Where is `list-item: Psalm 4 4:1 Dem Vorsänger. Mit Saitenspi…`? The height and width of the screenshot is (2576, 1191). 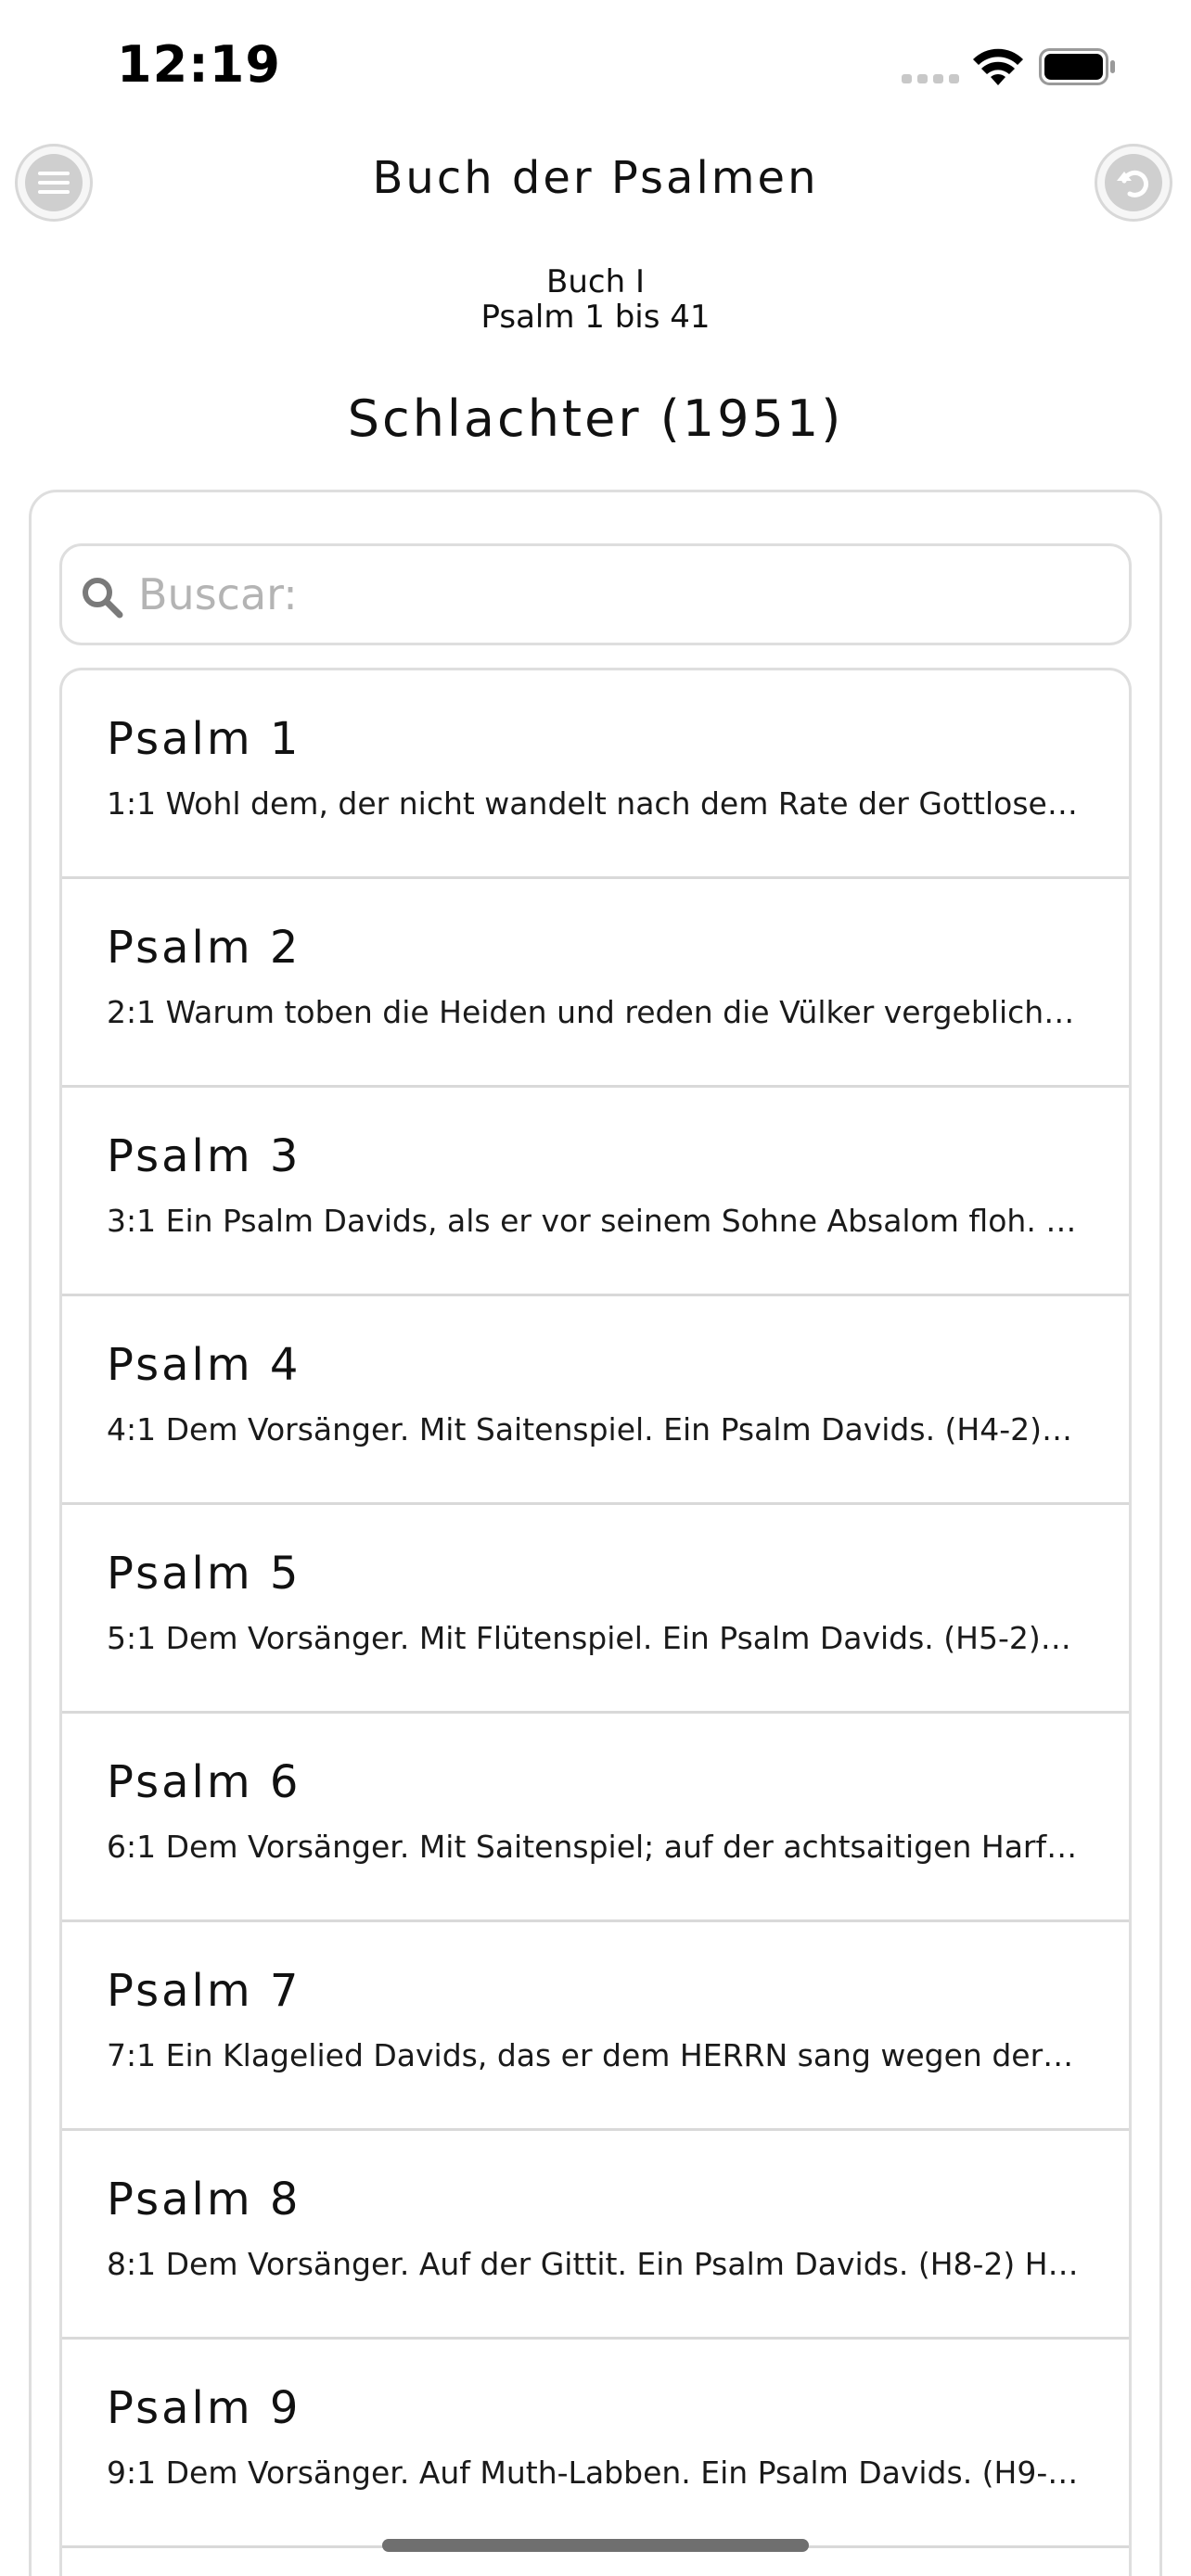 list-item: Psalm 4 4:1 Dem Vorsänger. Mit Saitenspi… is located at coordinates (595, 1400).